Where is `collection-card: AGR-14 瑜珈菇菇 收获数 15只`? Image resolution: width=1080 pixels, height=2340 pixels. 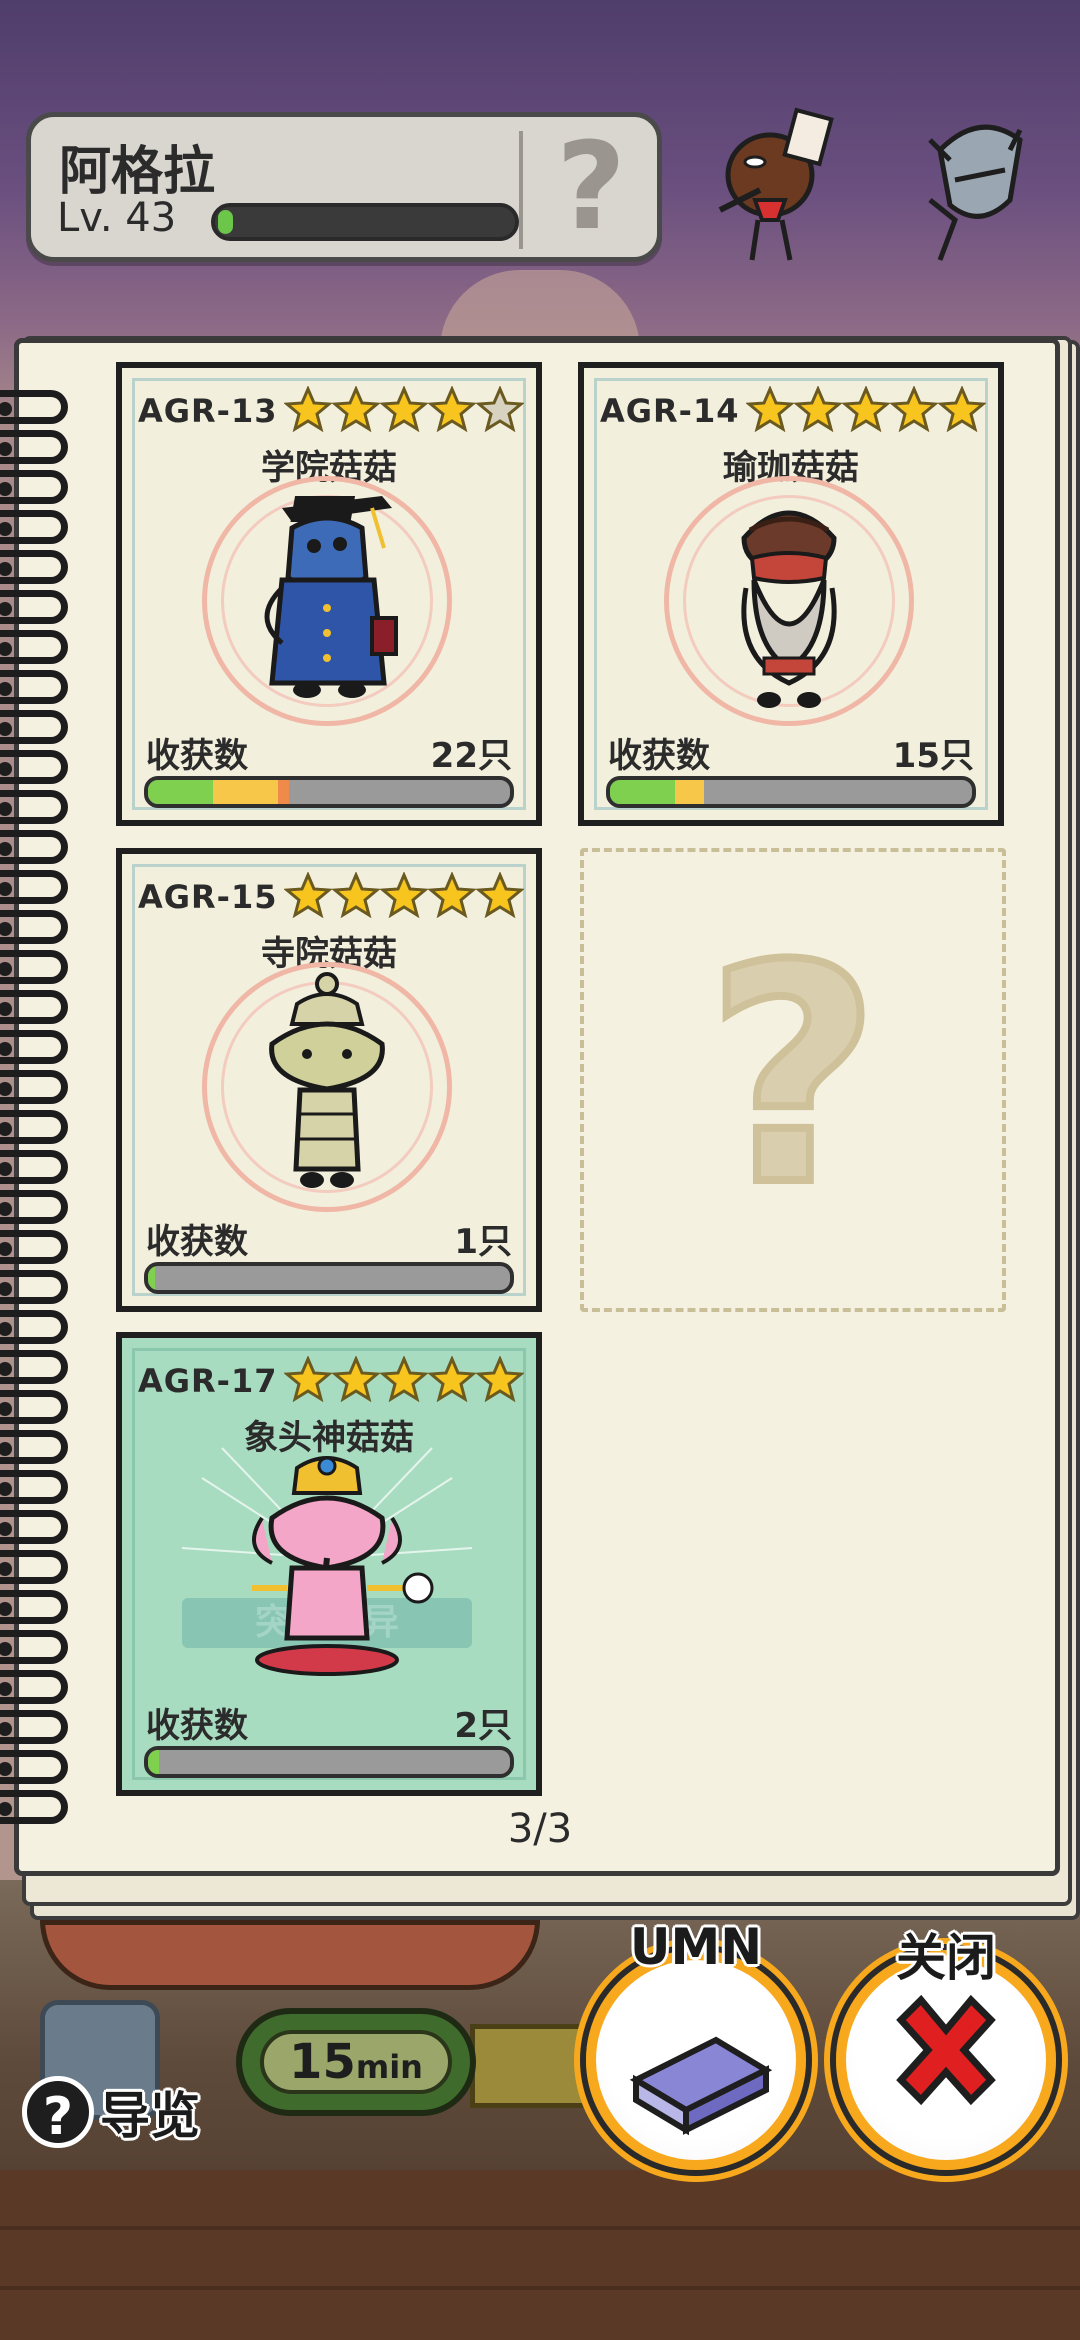 collection-card: AGR-14 瑜珈菇菇 收获数 15只 is located at coordinates (791, 594).